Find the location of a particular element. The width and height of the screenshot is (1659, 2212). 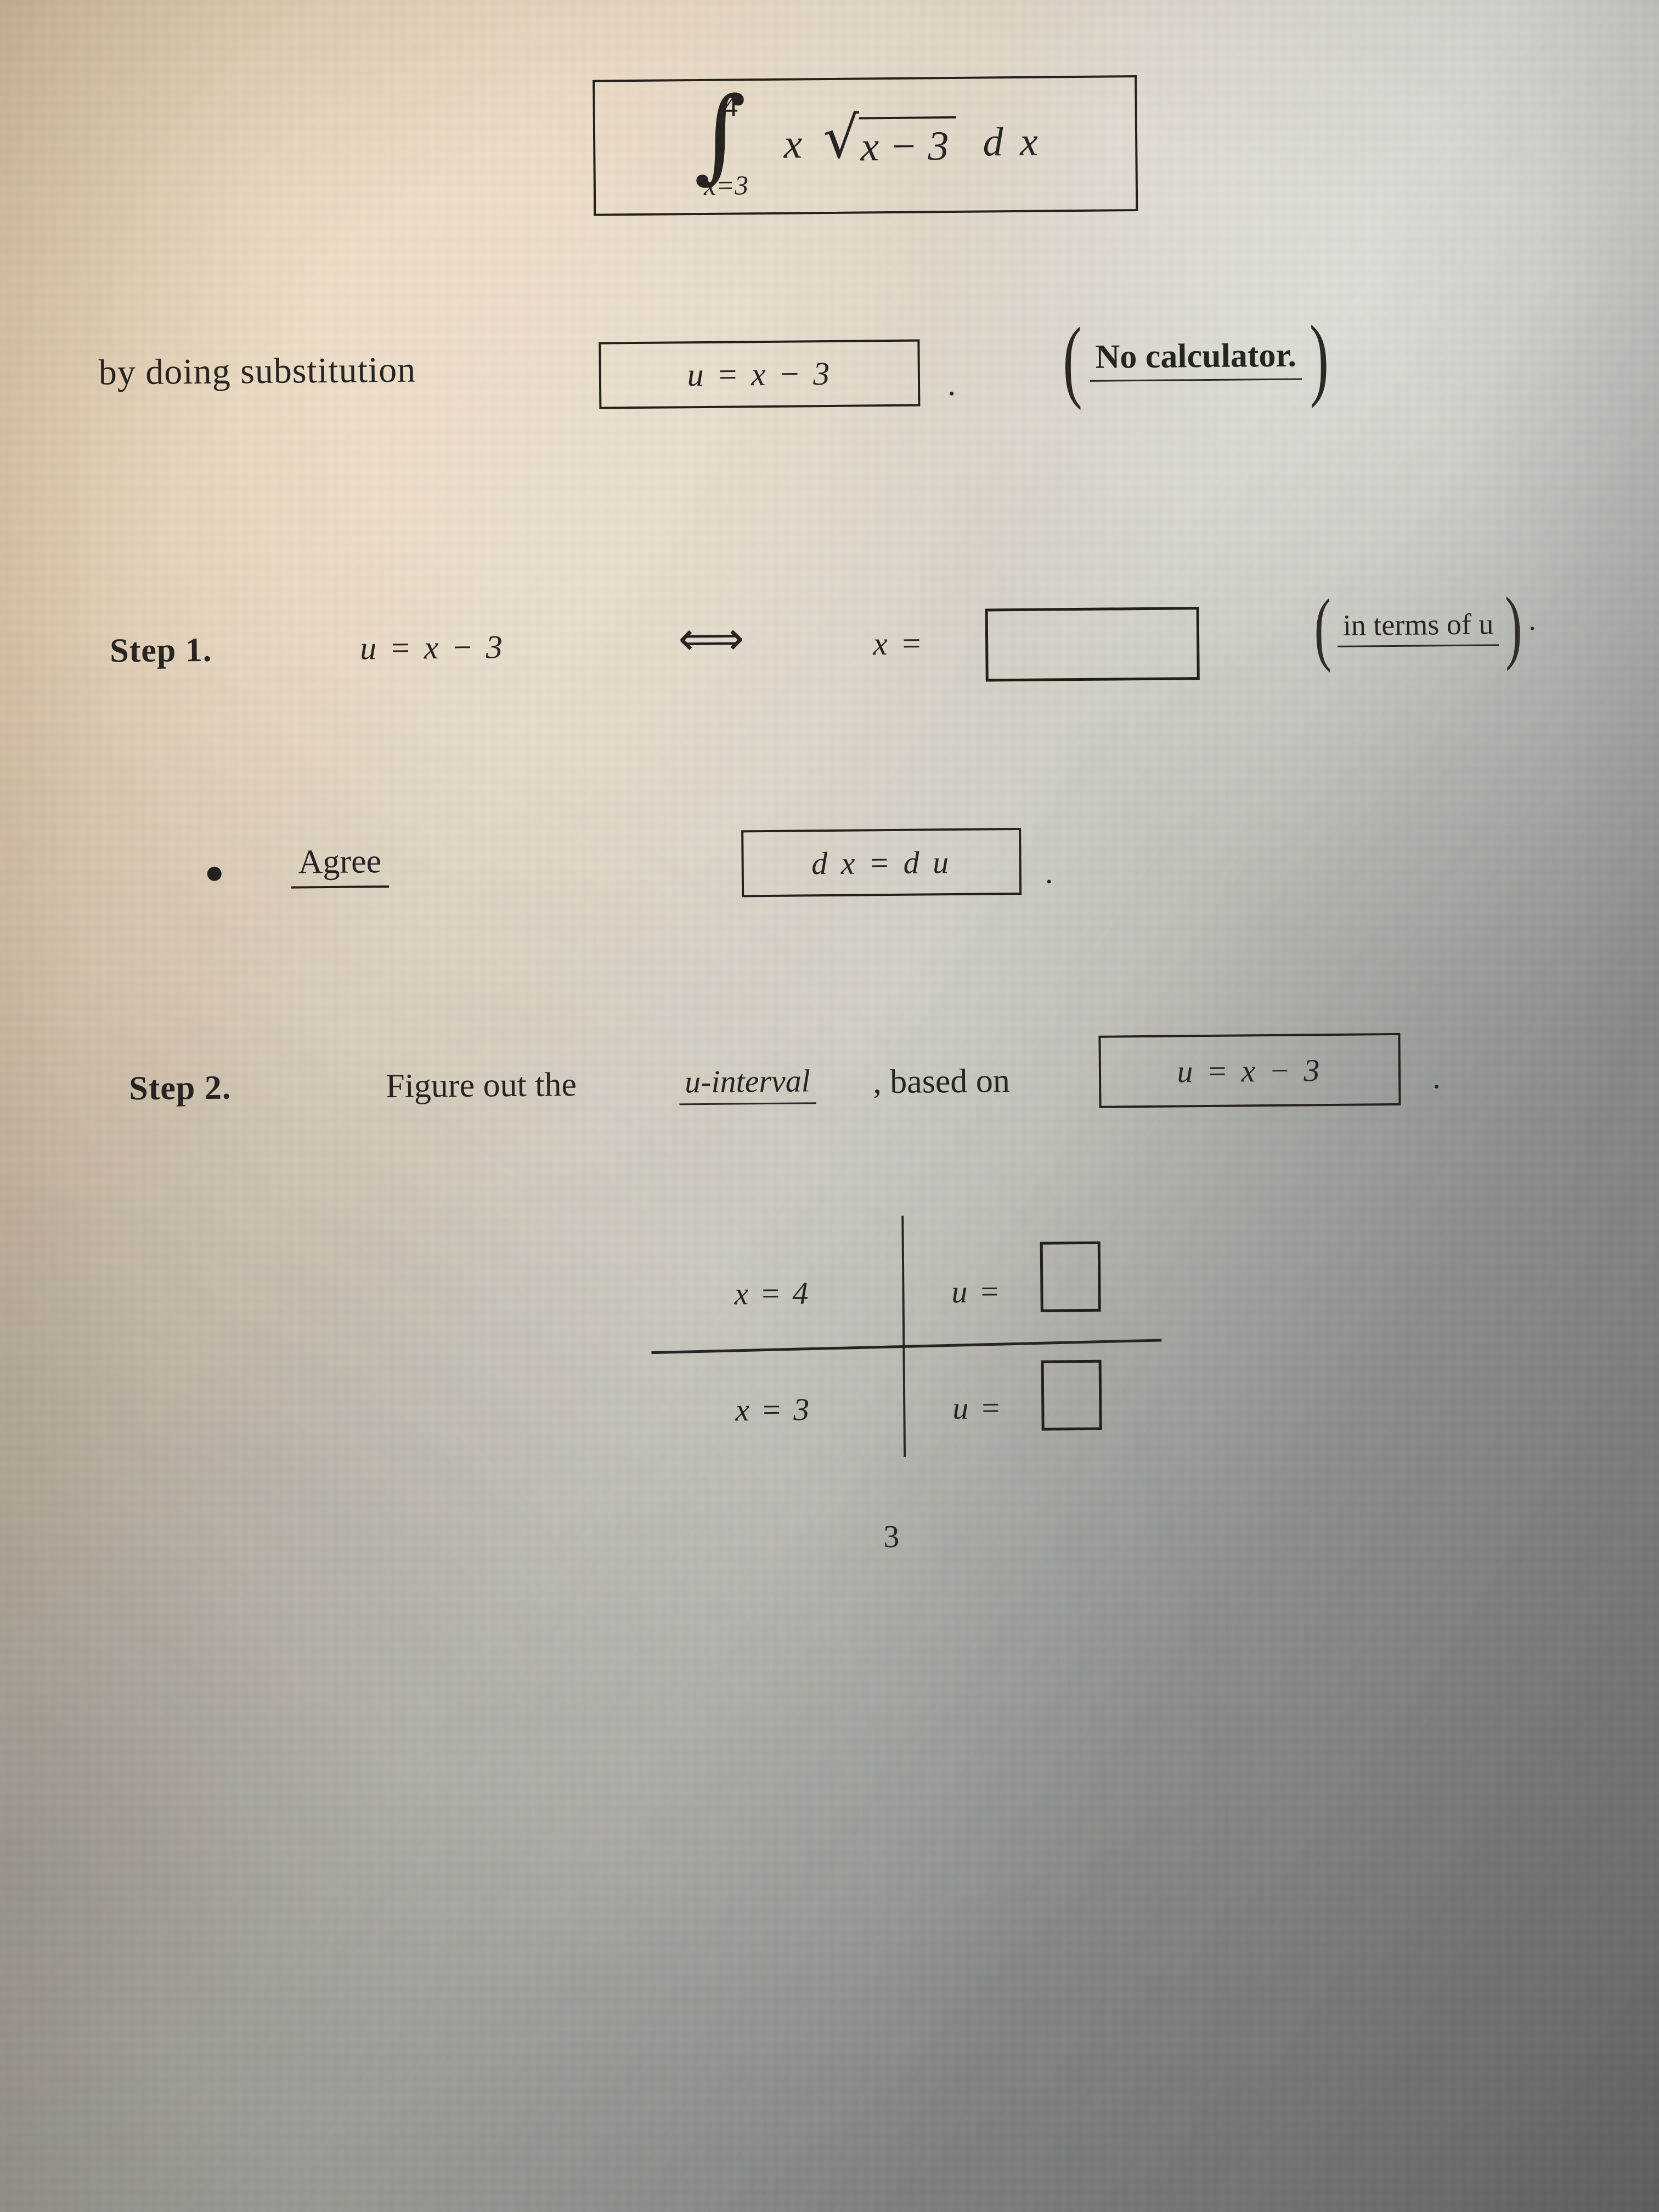

hint-period: . is located at coordinates (1532, 620).